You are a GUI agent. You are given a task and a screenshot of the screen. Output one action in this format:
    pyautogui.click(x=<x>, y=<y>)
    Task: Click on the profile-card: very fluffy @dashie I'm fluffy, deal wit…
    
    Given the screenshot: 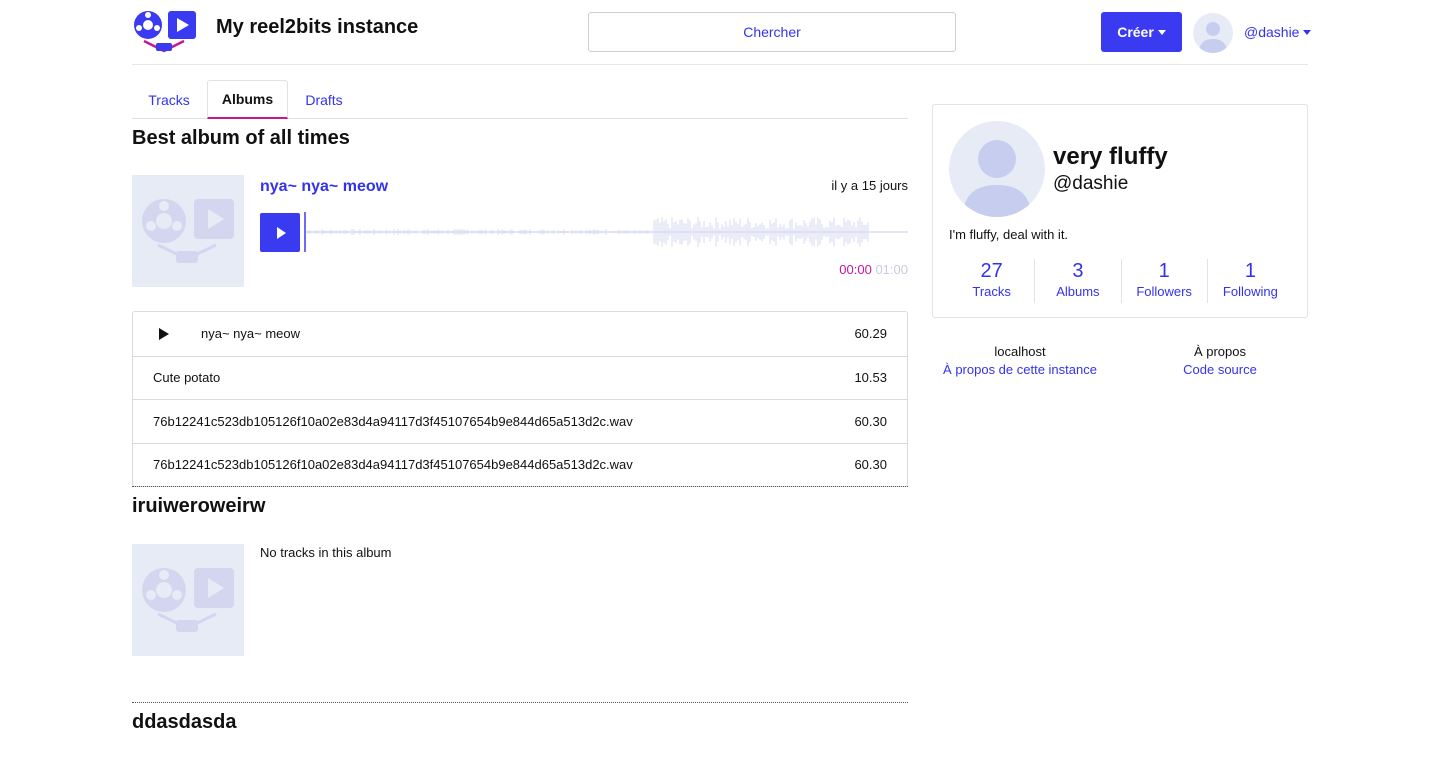 What is the action you would take?
    pyautogui.click(x=1120, y=211)
    